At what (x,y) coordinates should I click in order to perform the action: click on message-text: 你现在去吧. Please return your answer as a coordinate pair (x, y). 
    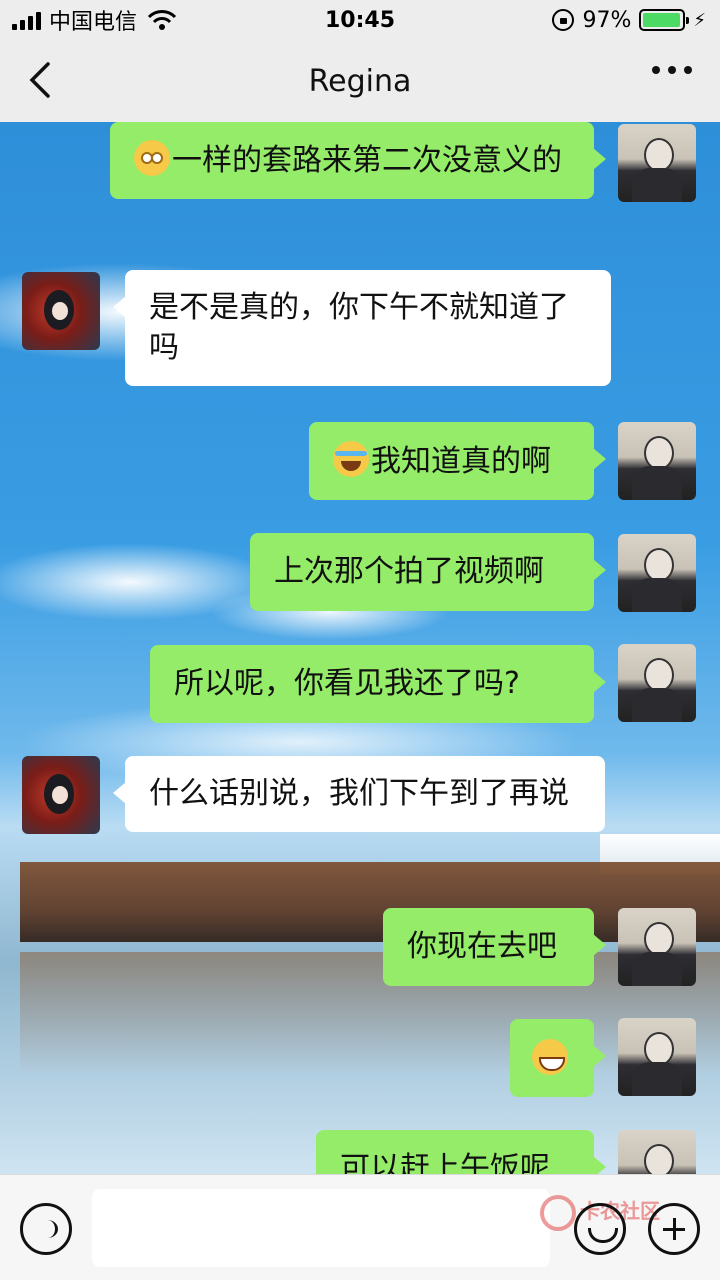
    Looking at the image, I should click on (482, 946).